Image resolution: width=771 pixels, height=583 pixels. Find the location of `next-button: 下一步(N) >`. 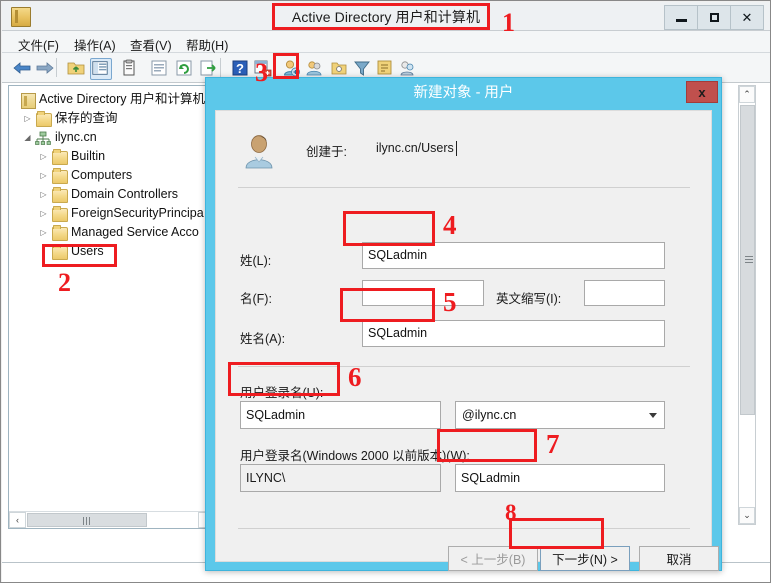

next-button: 下一步(N) > is located at coordinates (585, 558).